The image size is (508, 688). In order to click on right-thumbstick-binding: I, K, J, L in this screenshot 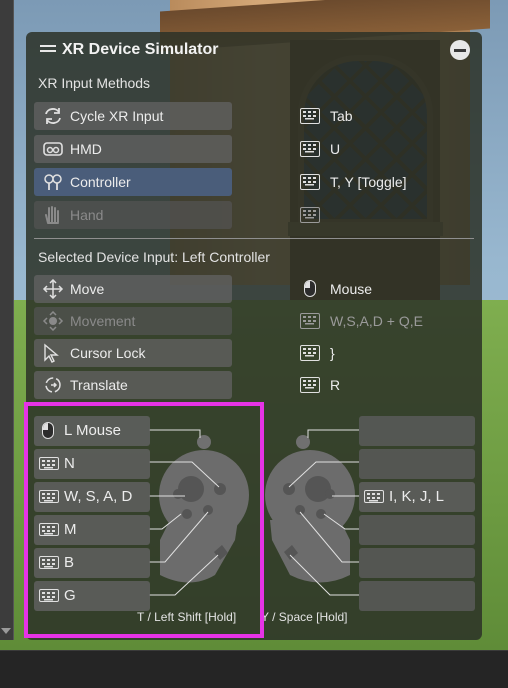, I will do `click(417, 497)`.